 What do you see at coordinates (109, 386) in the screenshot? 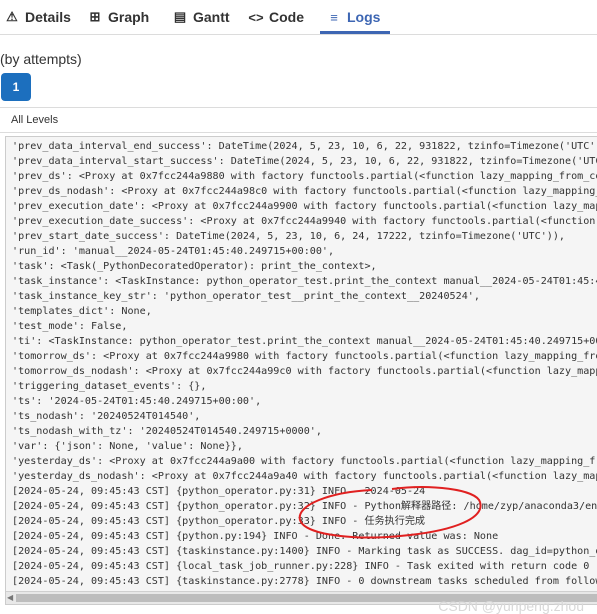
I see `log-line: 'triggering_dataset_events': {},` at bounding box center [109, 386].